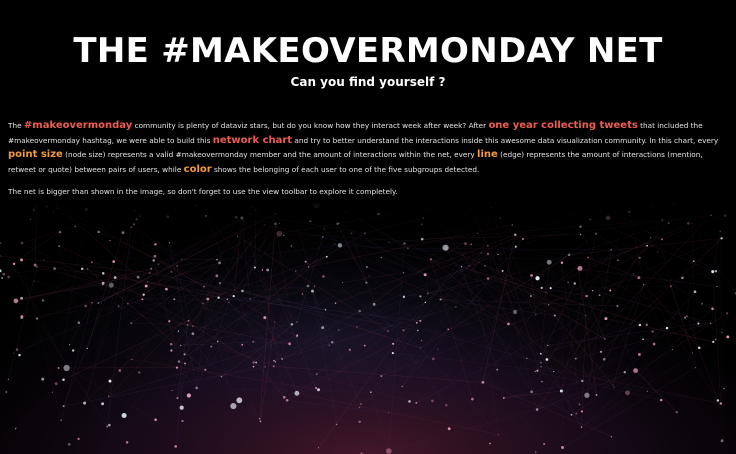  What do you see at coordinates (368, 51) in the screenshot?
I see `page-title: THE #MAKEOVERMONDAY NET` at bounding box center [368, 51].